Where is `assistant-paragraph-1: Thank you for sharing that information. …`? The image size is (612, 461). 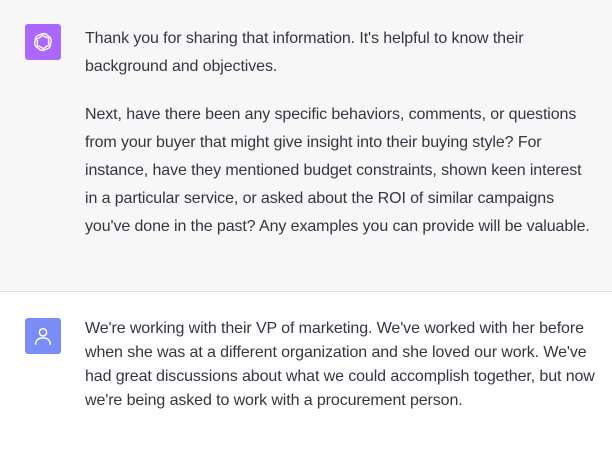 assistant-paragraph-1: Thank you for sharing that information. … is located at coordinates (304, 52).